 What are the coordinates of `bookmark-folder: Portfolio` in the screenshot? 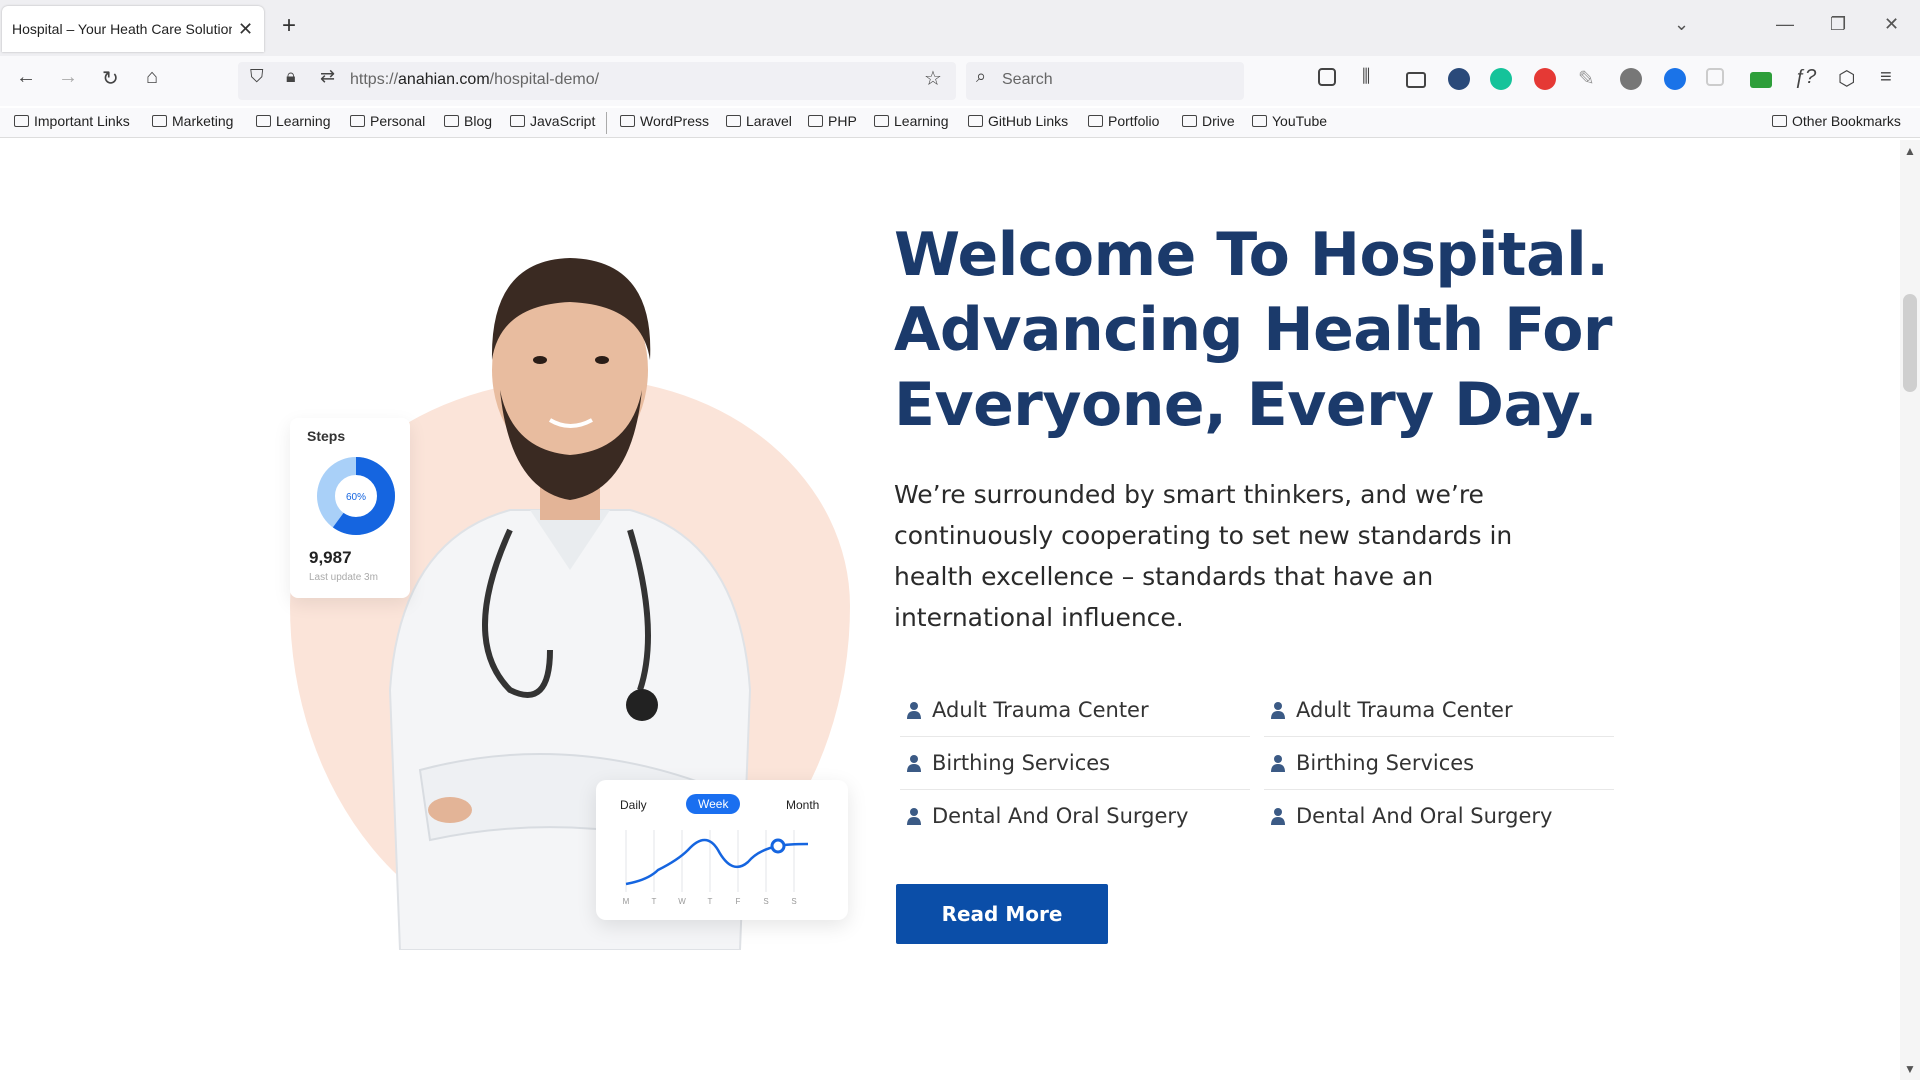 It's located at (1123, 121).